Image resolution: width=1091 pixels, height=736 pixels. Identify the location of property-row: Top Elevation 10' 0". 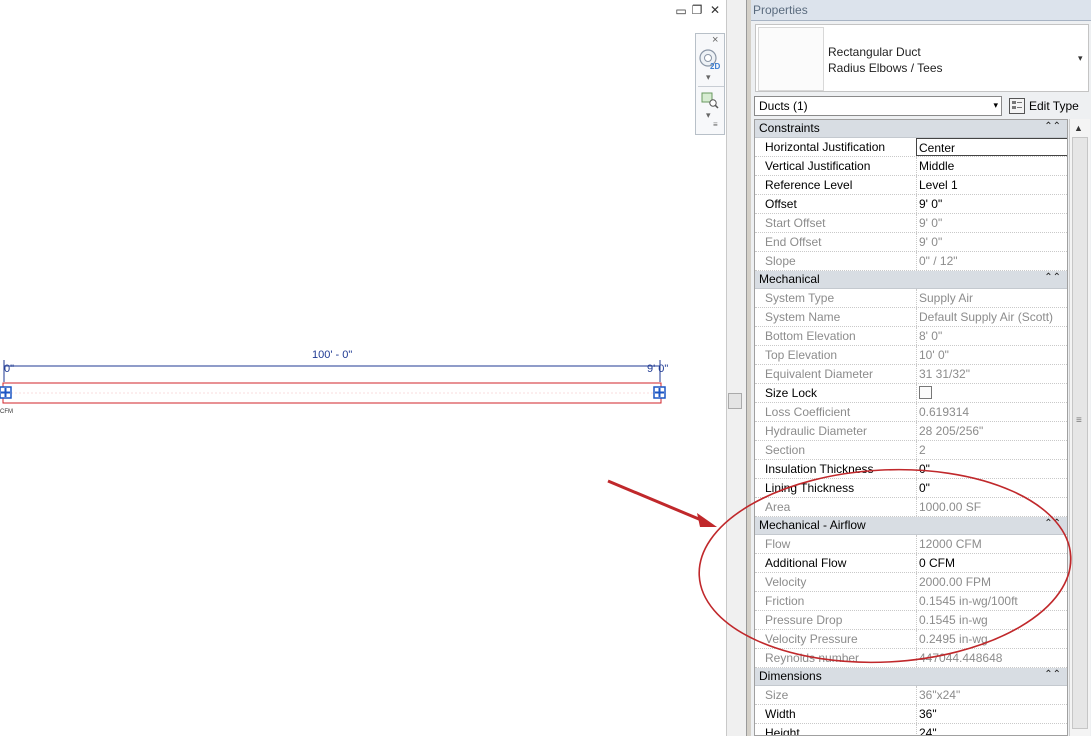
(911, 355).